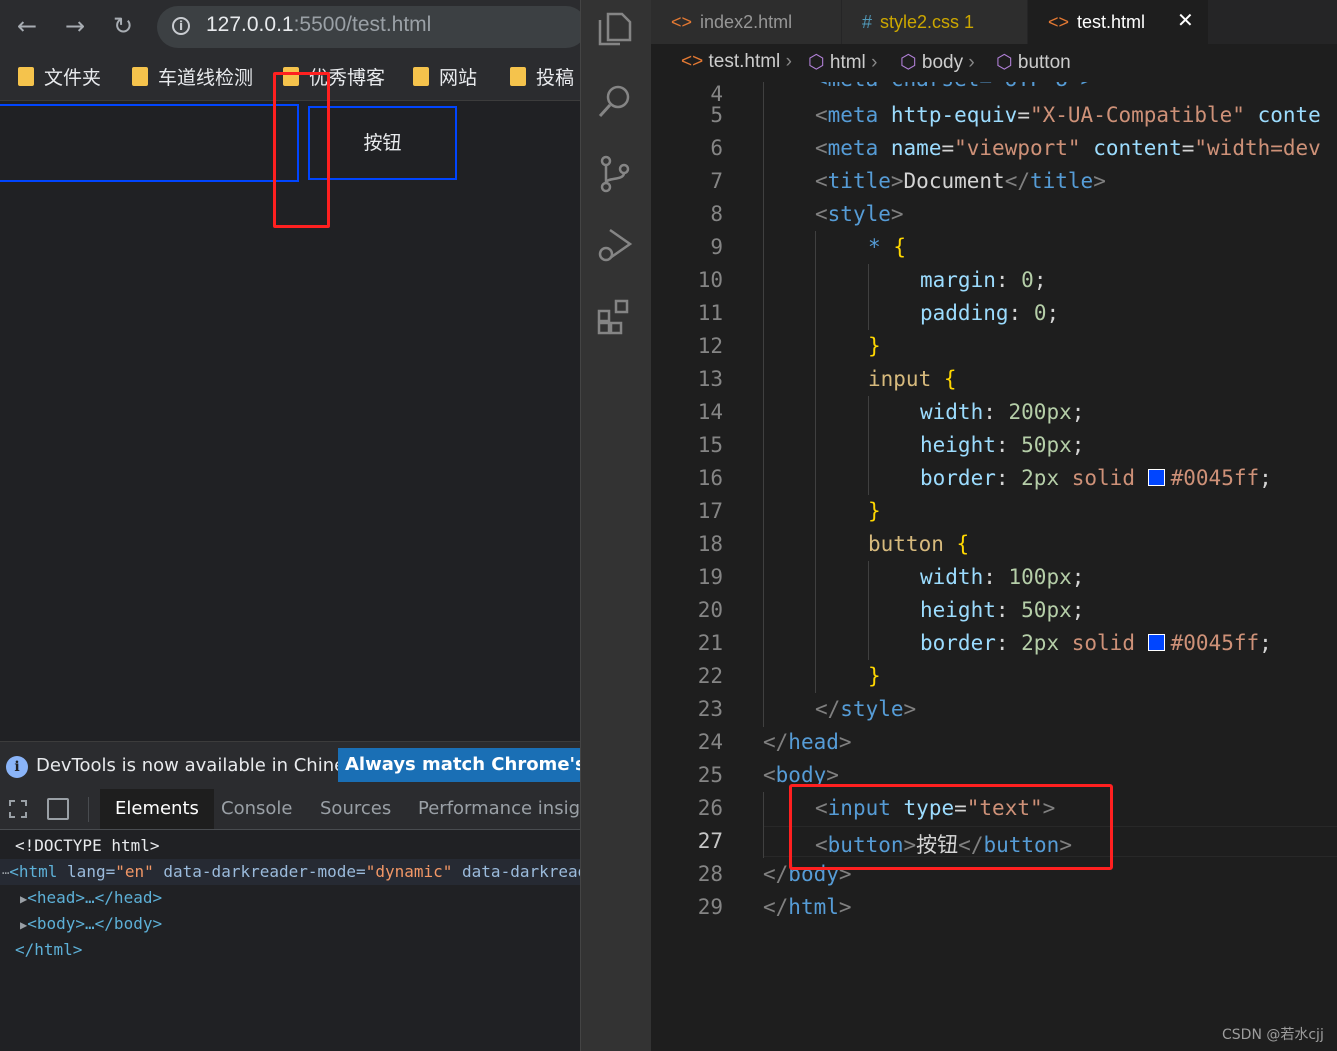  Describe the element at coordinates (91, 871) in the screenshot. I see `attr-name: lang=` at that location.